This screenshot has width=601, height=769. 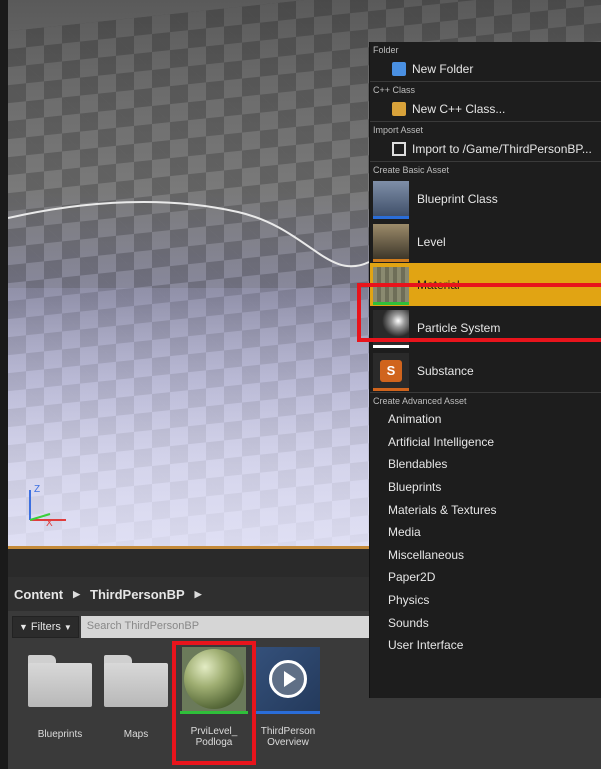 I want to click on menu-item-blueprints: Blueprints, so click(x=485, y=487).